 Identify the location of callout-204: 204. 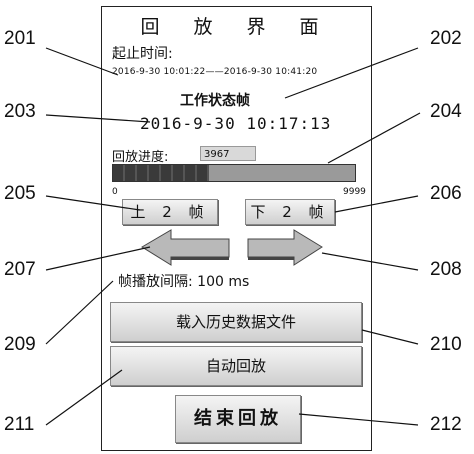
(446, 111).